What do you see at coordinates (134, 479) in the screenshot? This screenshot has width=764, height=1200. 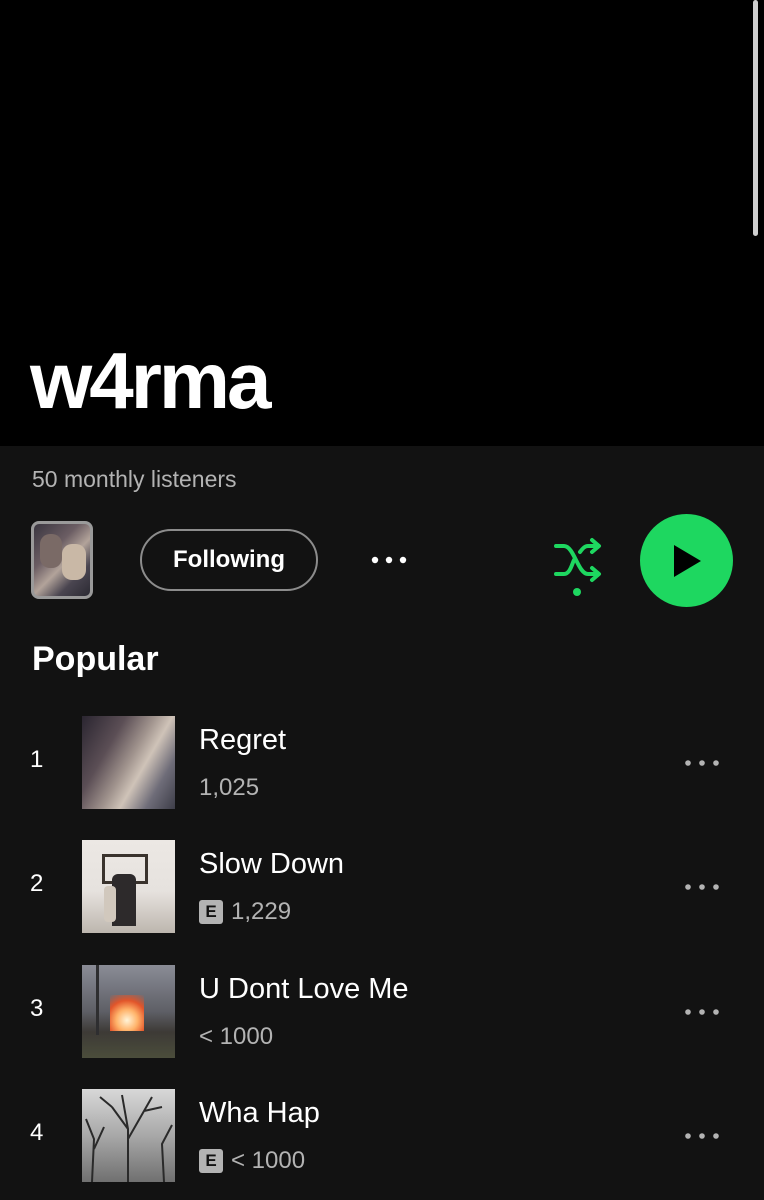 I see `monthly-listeners: 50 monthly listeners` at bounding box center [134, 479].